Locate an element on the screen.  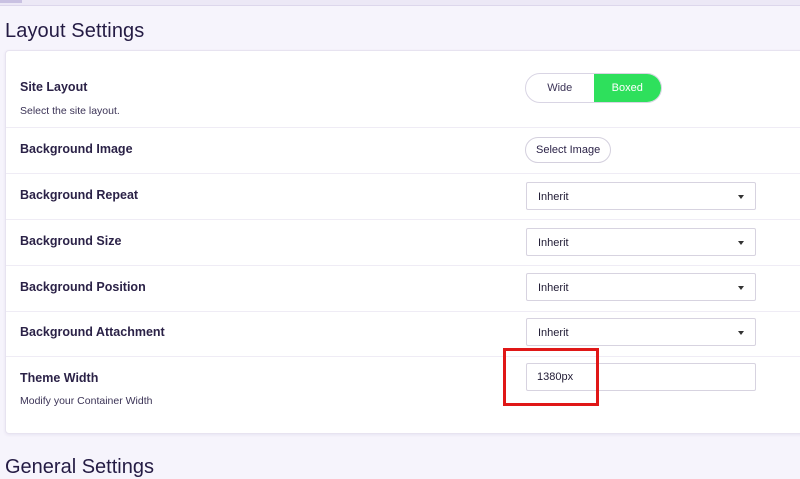
top-strip is located at coordinates (400, 3).